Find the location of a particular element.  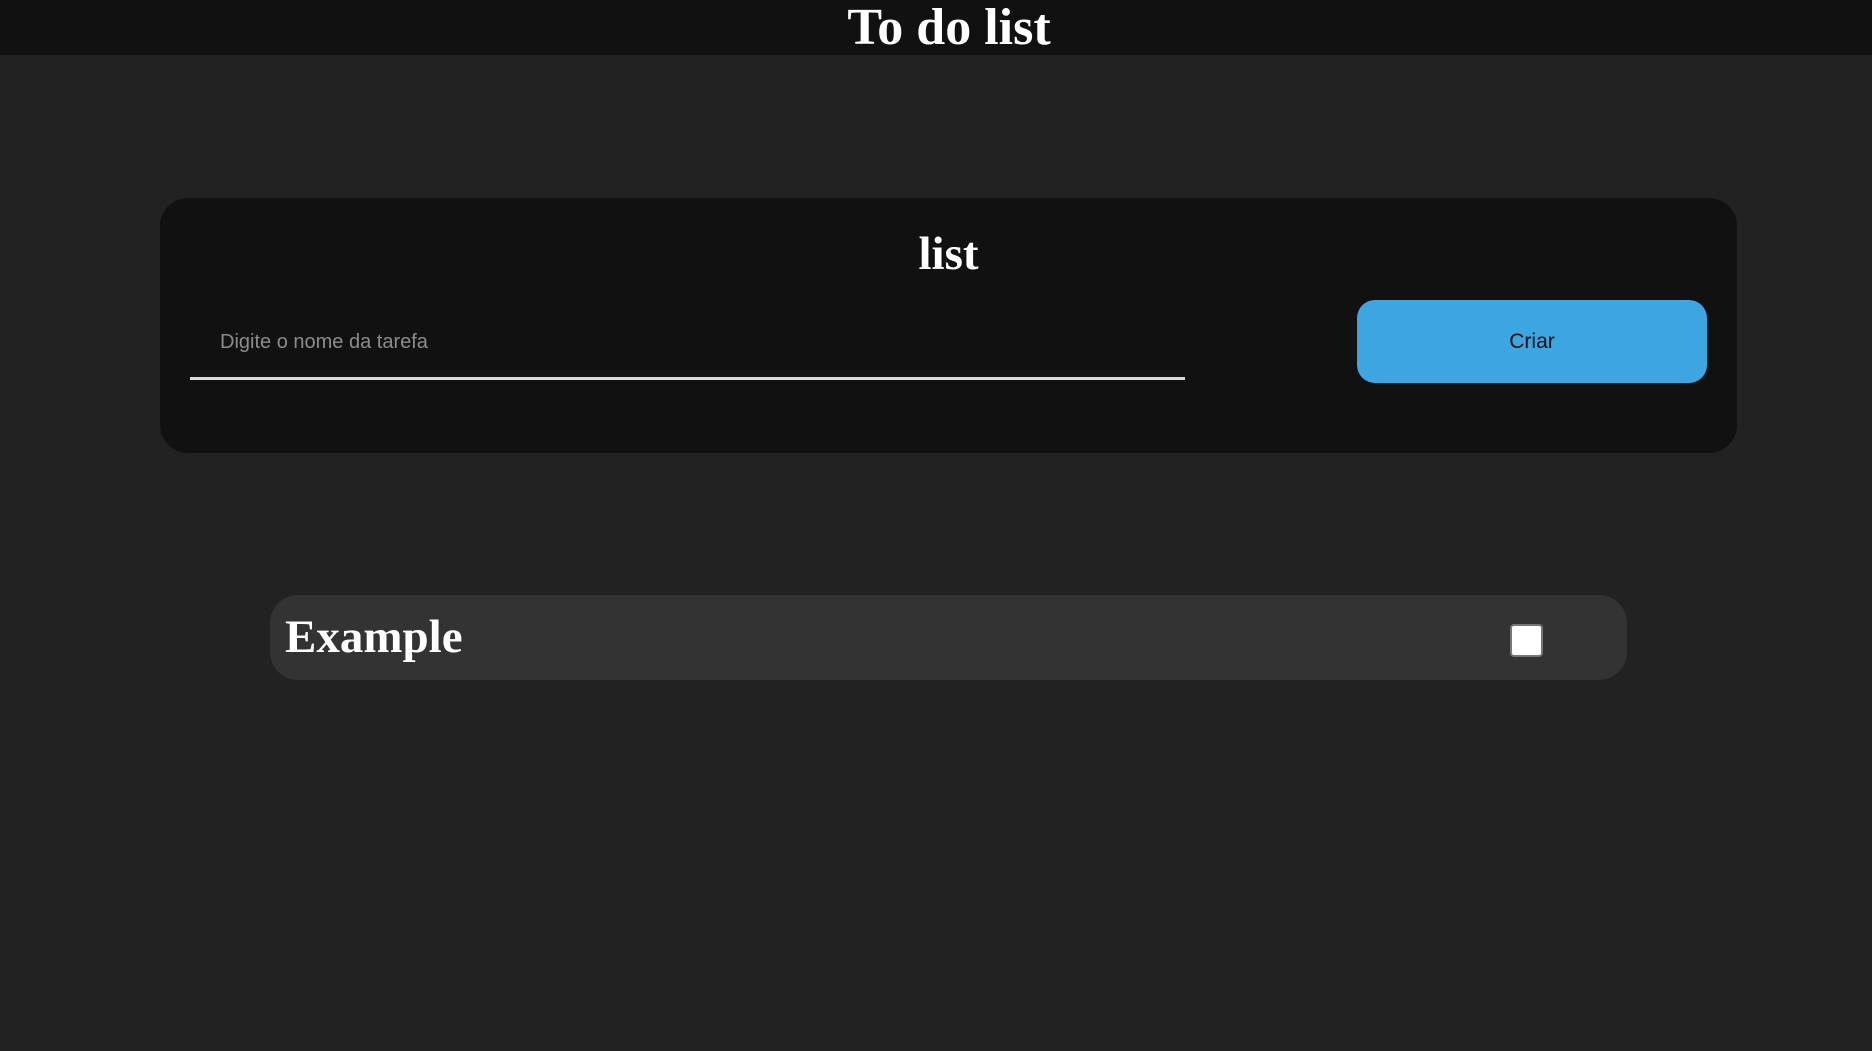

create-button: Criar is located at coordinates (1532, 341).